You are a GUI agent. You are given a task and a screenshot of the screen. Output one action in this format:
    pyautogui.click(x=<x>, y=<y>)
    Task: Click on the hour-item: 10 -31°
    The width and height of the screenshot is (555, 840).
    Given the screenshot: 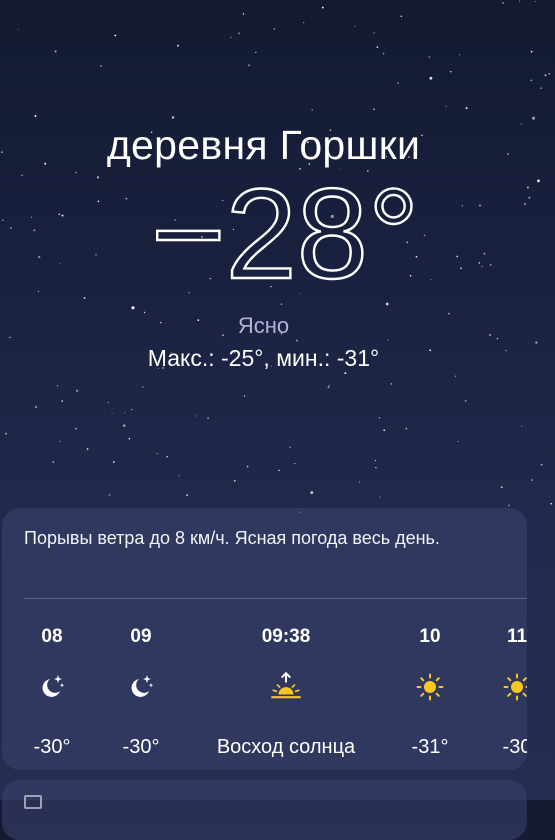 What is the action you would take?
    pyautogui.click(x=430, y=684)
    